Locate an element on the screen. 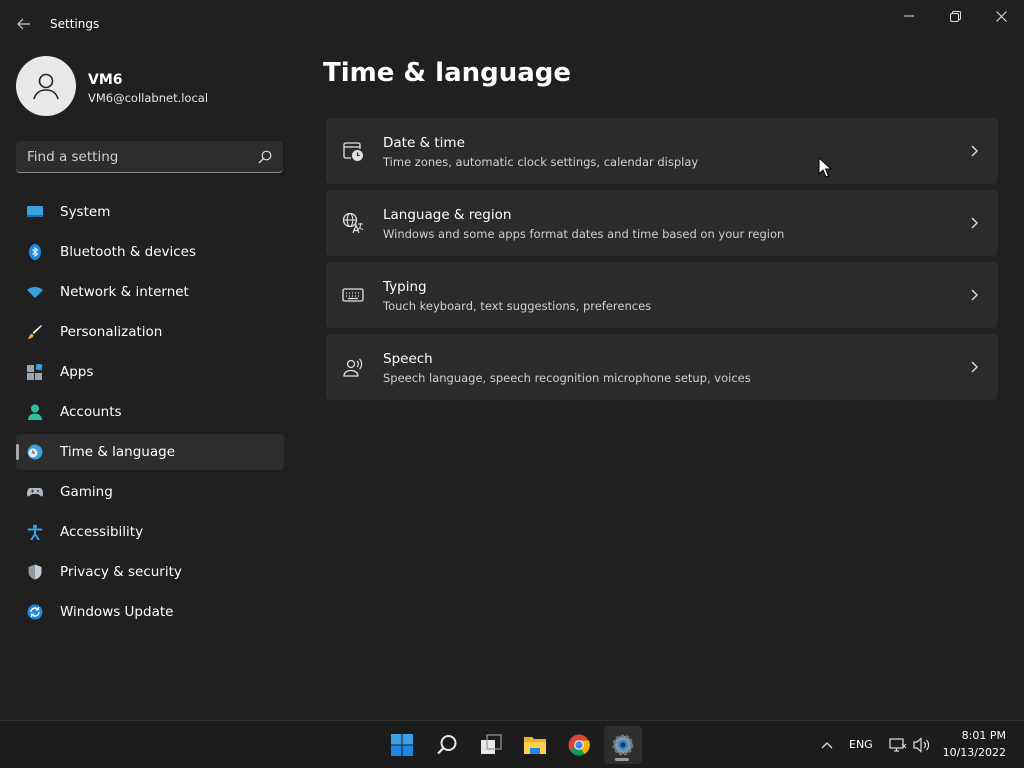  close-button is located at coordinates (1001, 16).